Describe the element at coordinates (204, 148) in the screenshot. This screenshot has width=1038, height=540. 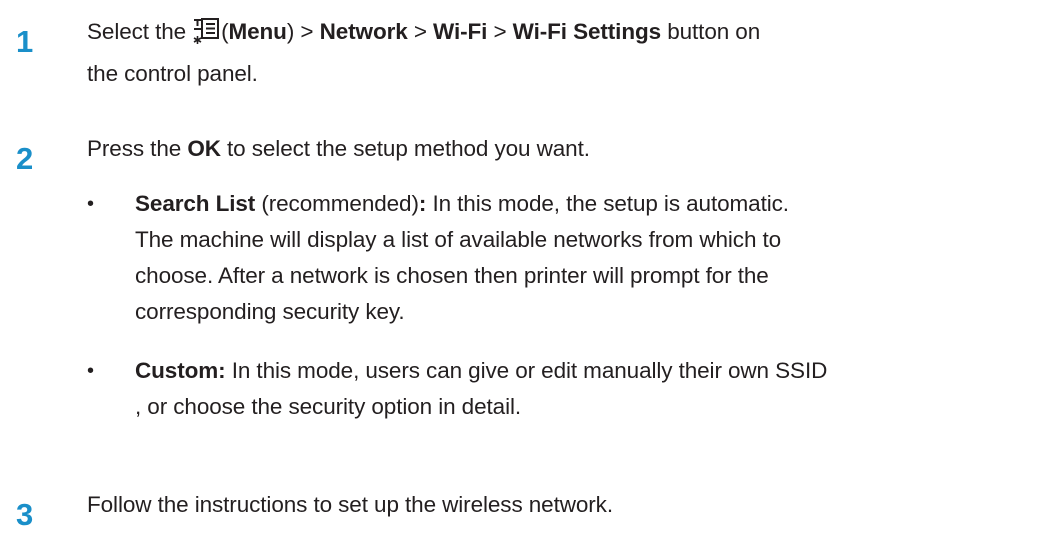
I see `step-text-ok: OK` at that location.